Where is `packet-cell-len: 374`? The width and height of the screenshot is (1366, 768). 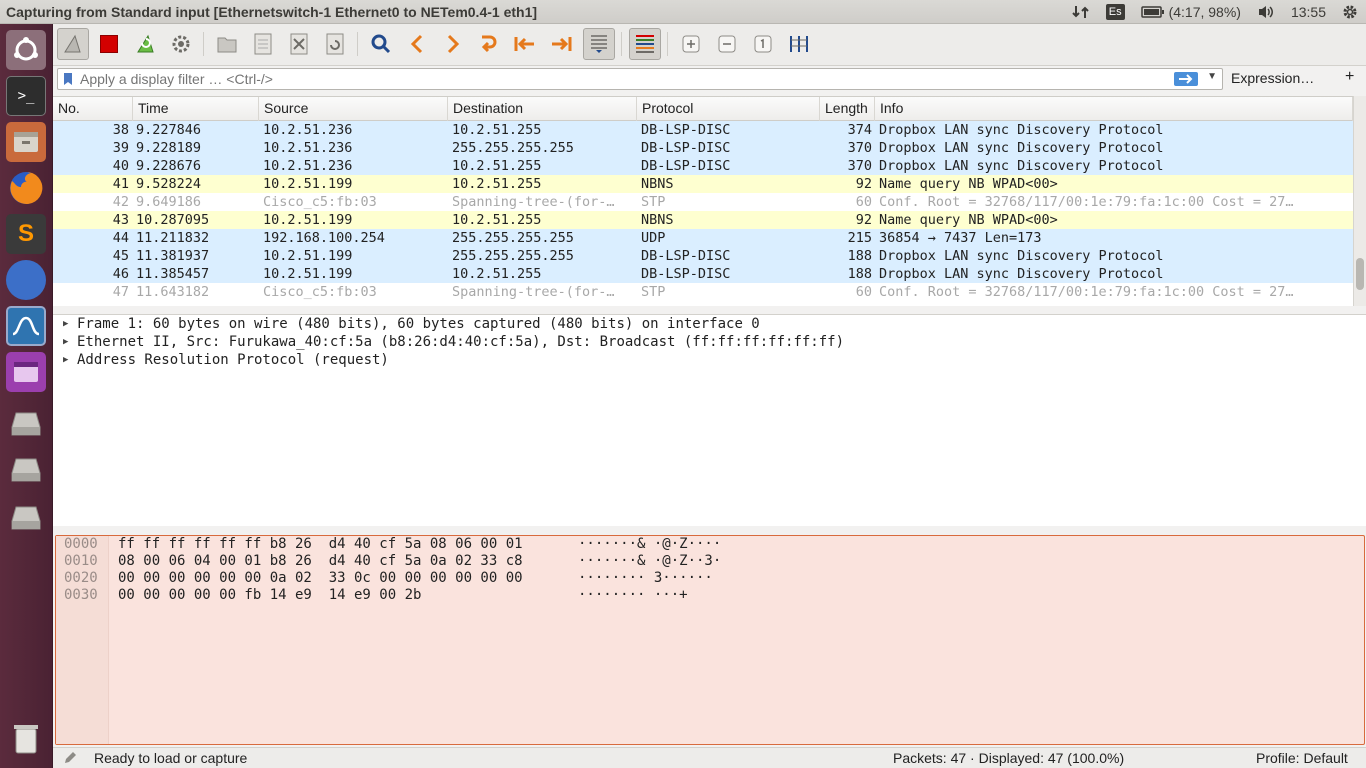 packet-cell-len: 374 is located at coordinates (859, 130).